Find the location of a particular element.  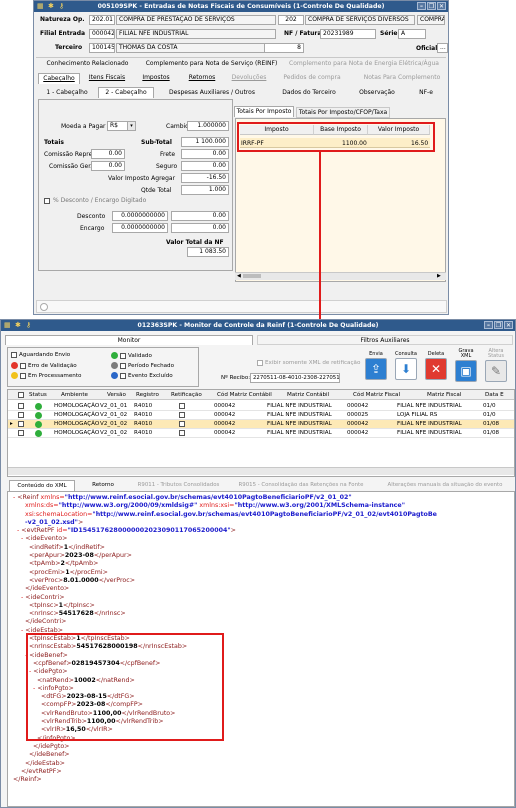

tab-totais-cfop: Totais Por Imposto/CFOP/Taxa is located at coordinates (343, 112).